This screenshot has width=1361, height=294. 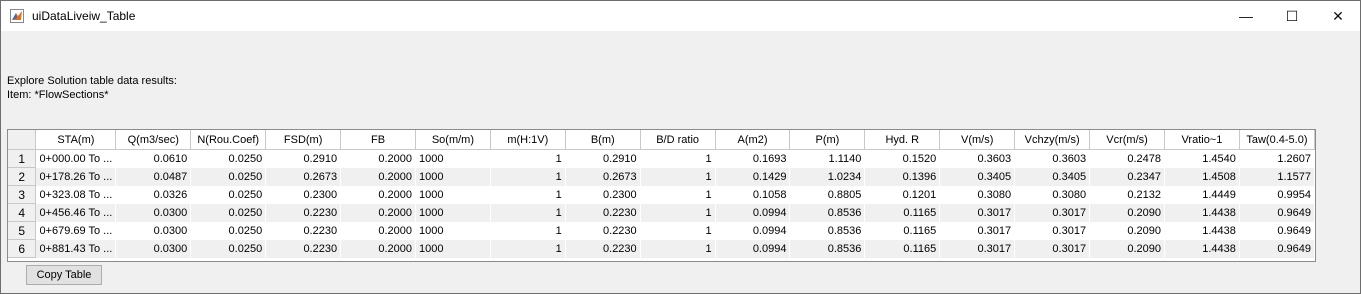 I want to click on minimize-button: —, so click(x=1246, y=16).